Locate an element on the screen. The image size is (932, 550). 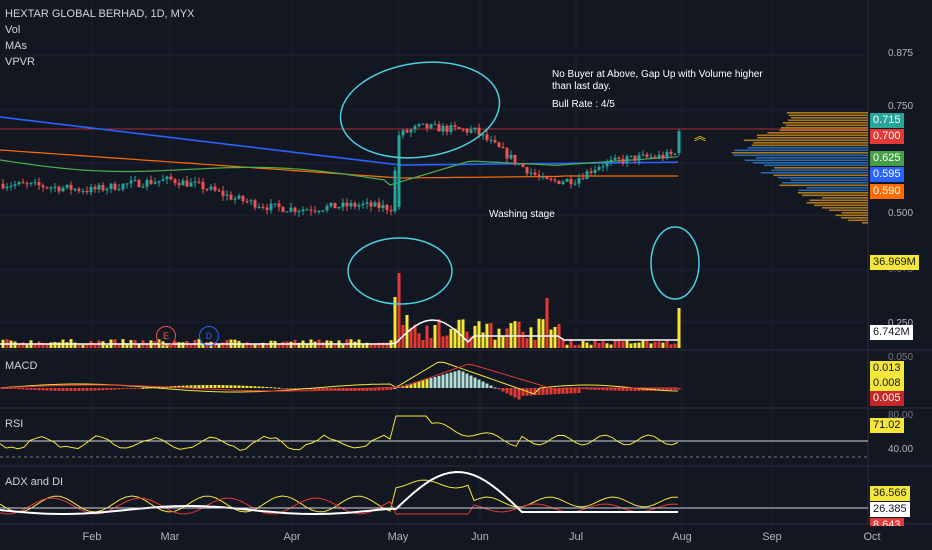
macd-signal-label: 0.008 is located at coordinates (887, 383).